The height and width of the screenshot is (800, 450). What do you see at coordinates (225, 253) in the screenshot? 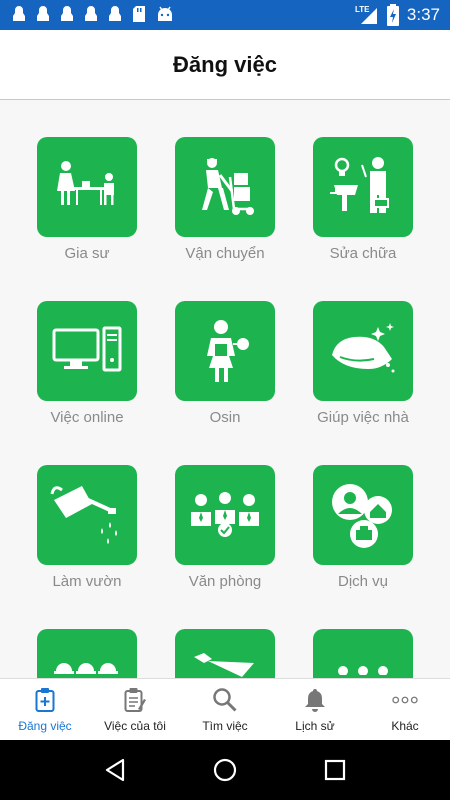
I see `category-label: Vận chuyển` at bounding box center [225, 253].